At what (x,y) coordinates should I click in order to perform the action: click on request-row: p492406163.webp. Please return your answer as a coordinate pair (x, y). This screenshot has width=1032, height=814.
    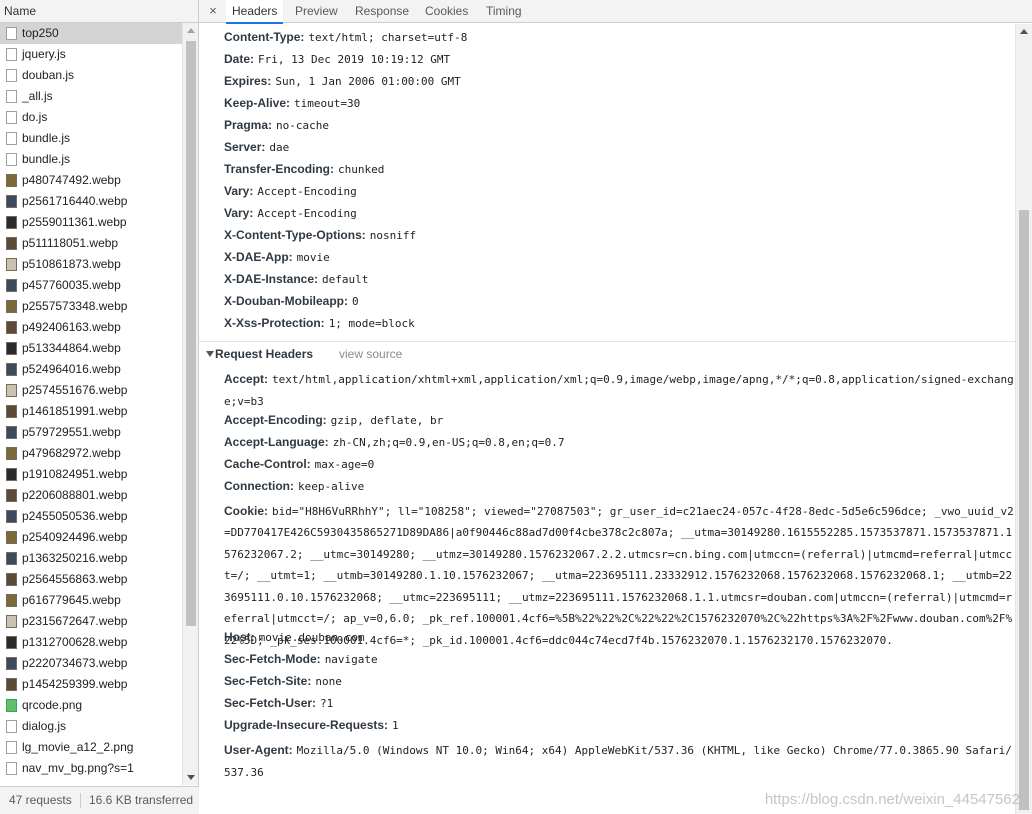
    Looking at the image, I should click on (91, 327).